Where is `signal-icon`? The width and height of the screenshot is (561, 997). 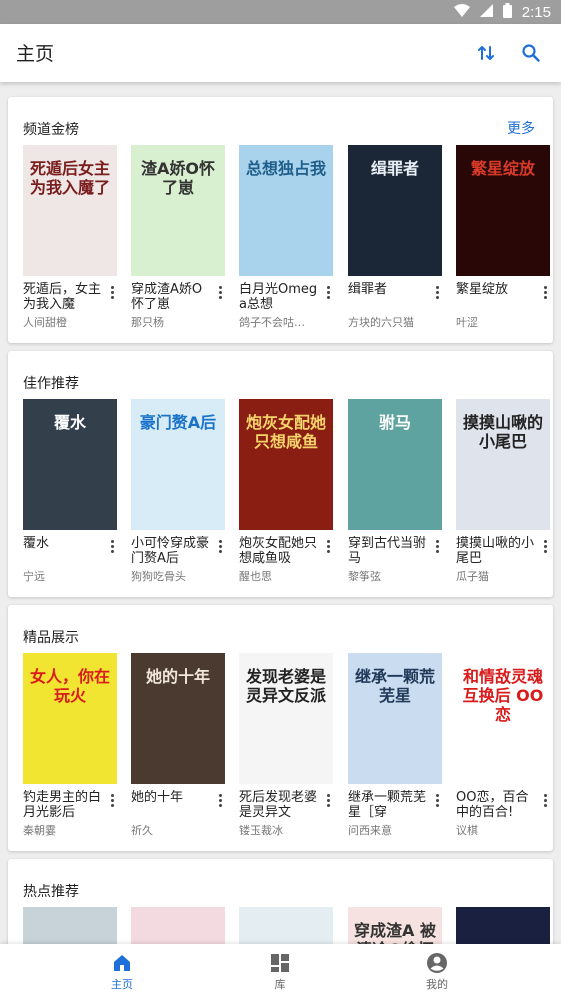 signal-icon is located at coordinates (486, 12).